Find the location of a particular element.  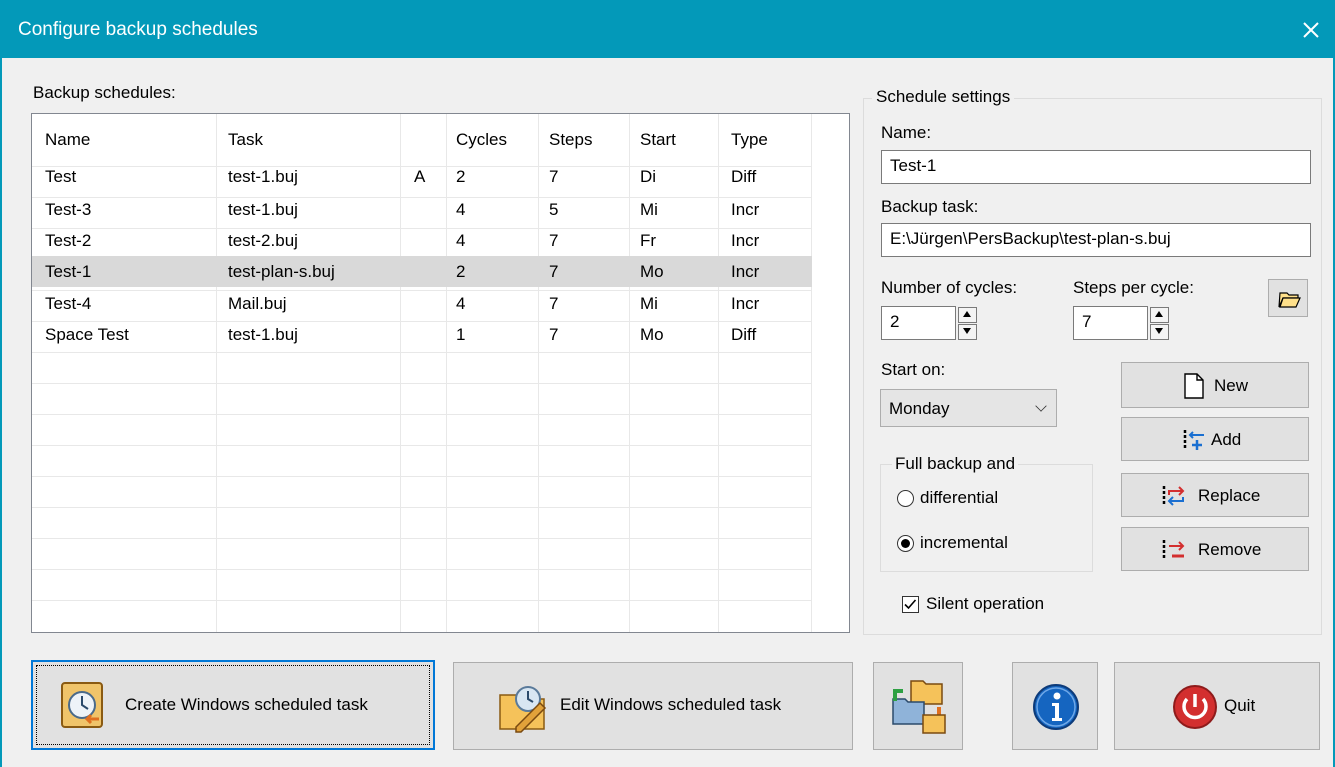

cell-name: Test is located at coordinates (61, 176).